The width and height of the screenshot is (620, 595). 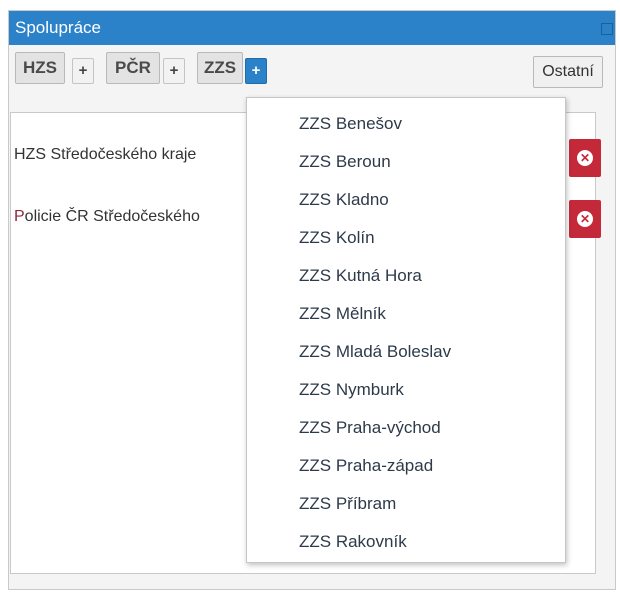 I want to click on panel-title: Spolupráce, so click(x=58, y=27).